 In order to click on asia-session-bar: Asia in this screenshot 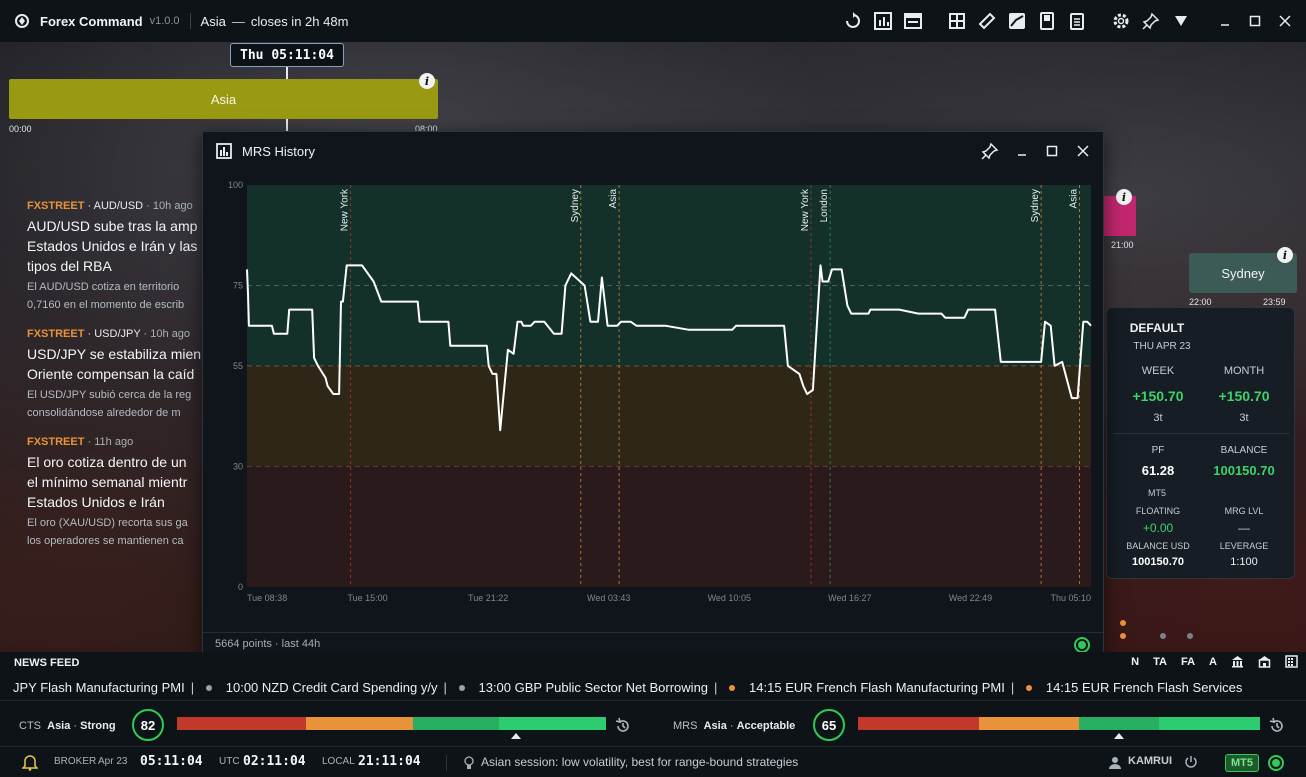, I will do `click(223, 99)`.